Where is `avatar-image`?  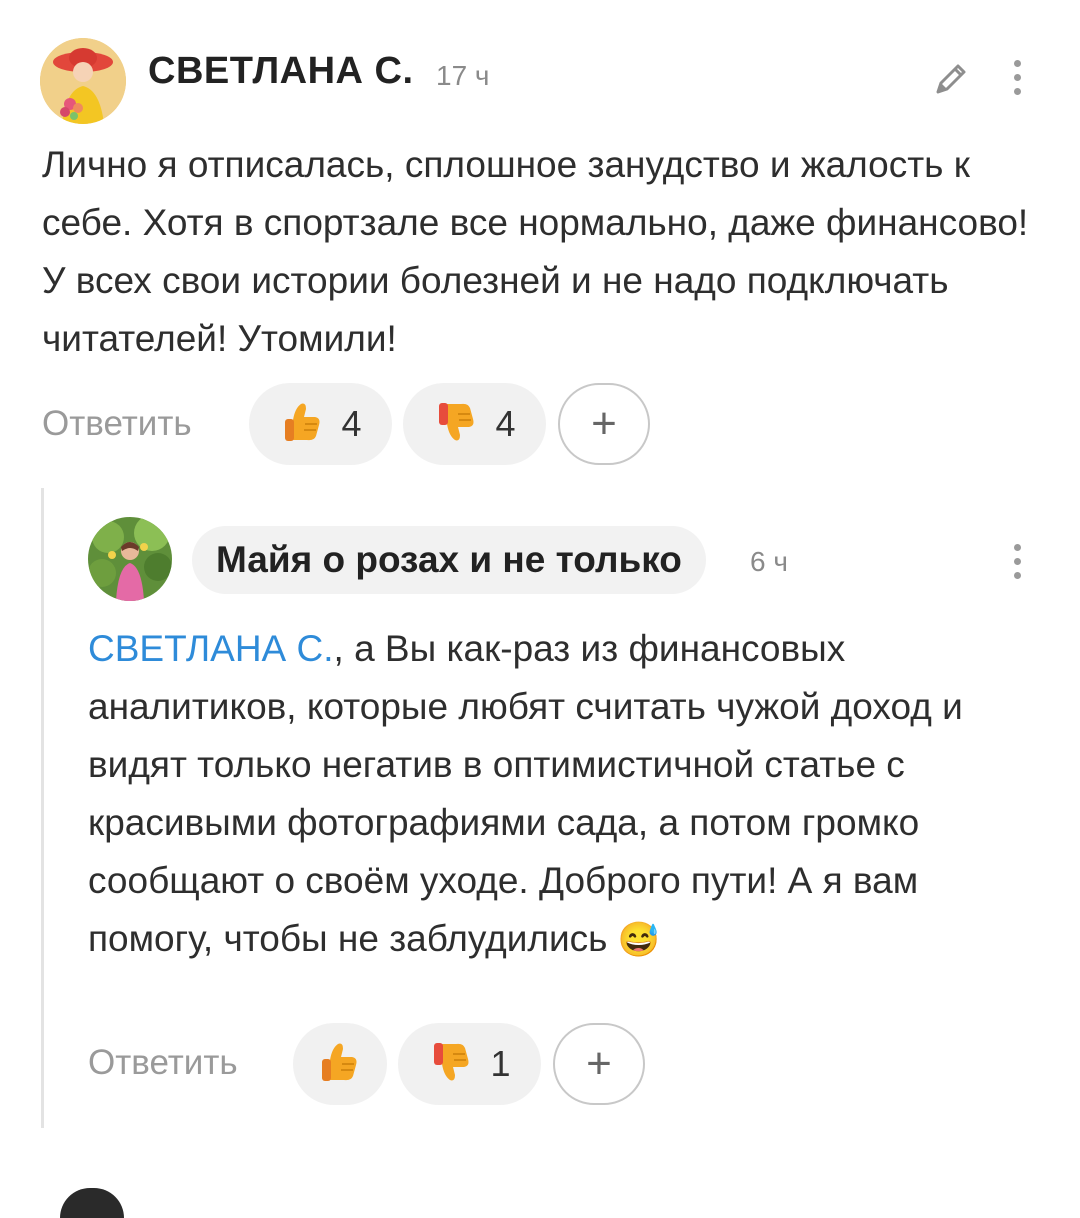
avatar-image is located at coordinates (83, 81).